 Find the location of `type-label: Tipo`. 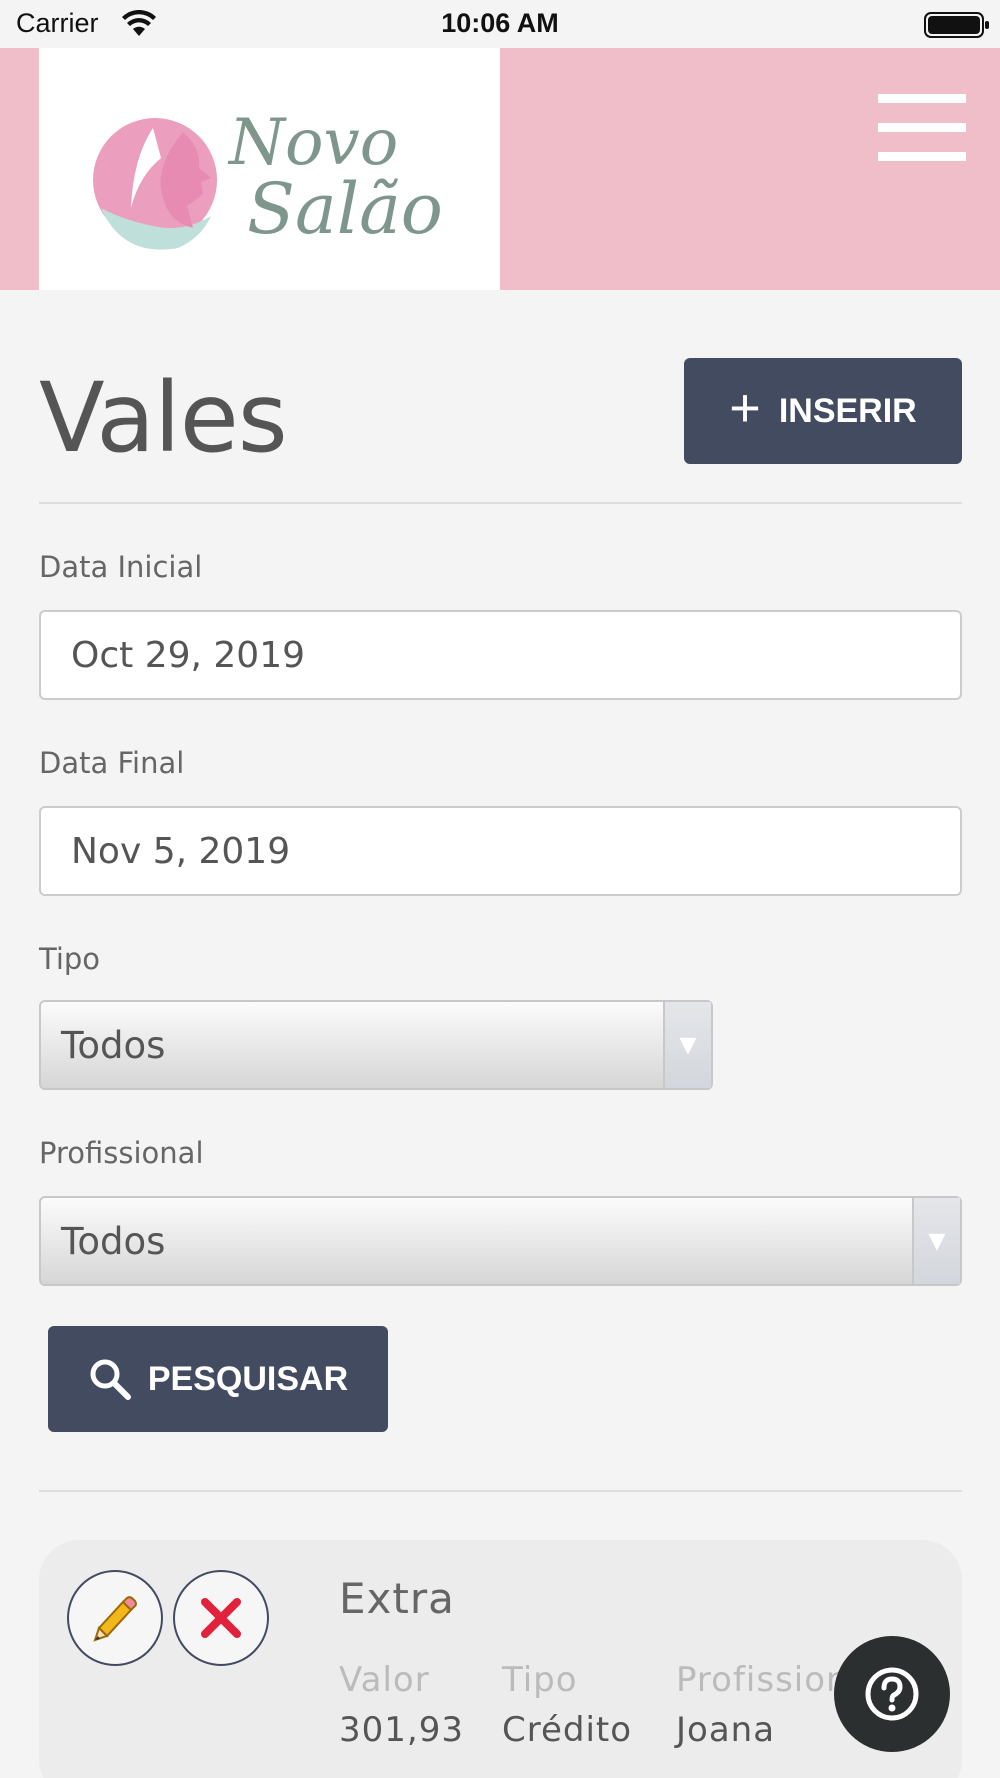

type-label: Tipo is located at coordinates (70, 959).